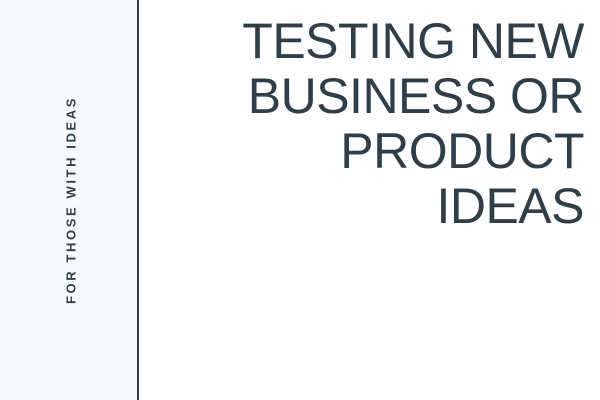 The height and width of the screenshot is (400, 600). I want to click on title-line-4: IDEAS, so click(510, 206).